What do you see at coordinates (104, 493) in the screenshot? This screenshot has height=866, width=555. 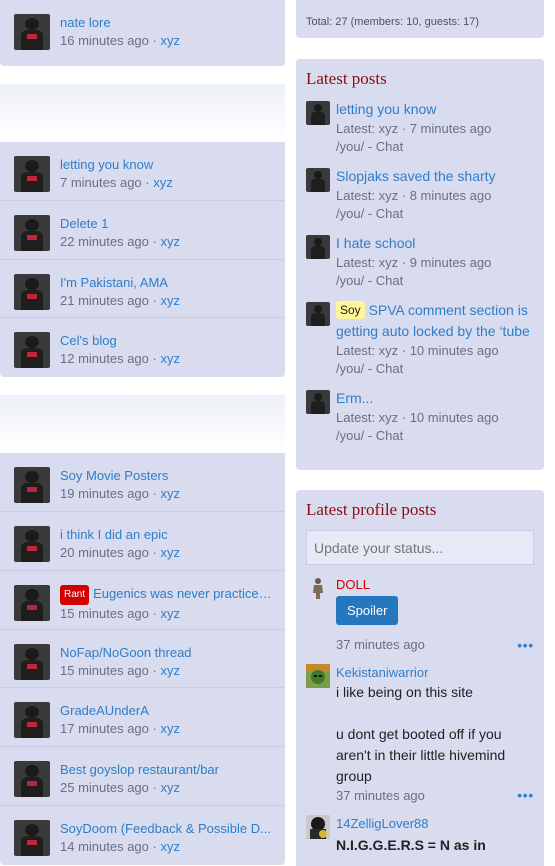 I see `thread-time: 19 minutes ago` at bounding box center [104, 493].